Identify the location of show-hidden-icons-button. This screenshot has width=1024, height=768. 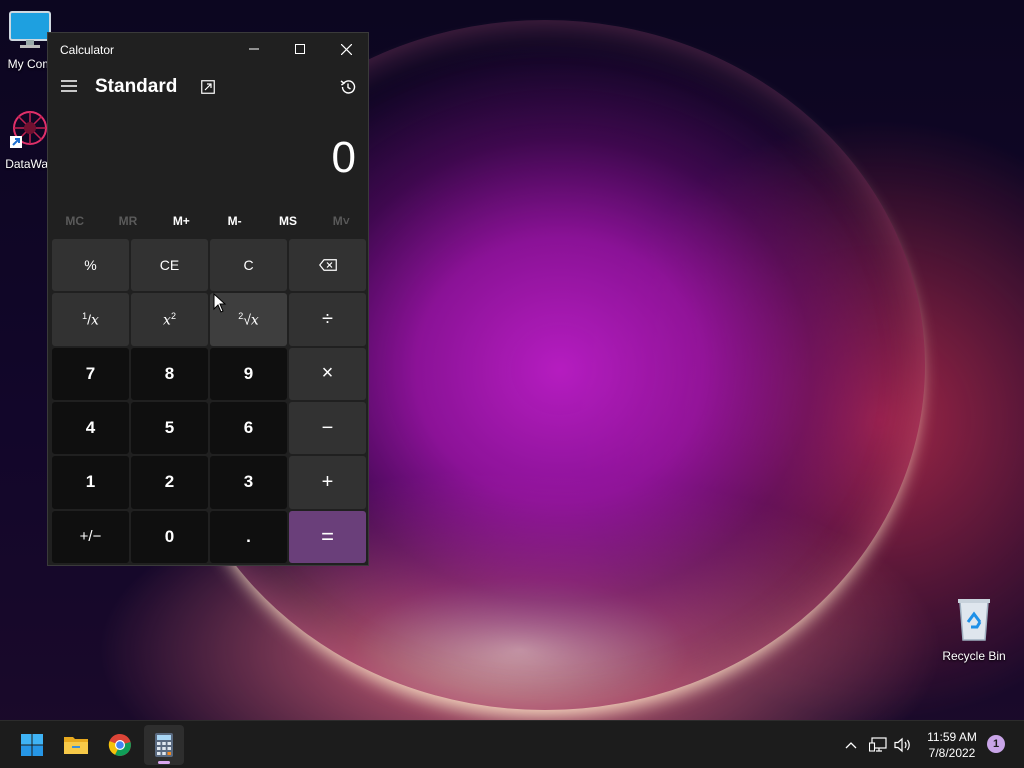
(851, 744).